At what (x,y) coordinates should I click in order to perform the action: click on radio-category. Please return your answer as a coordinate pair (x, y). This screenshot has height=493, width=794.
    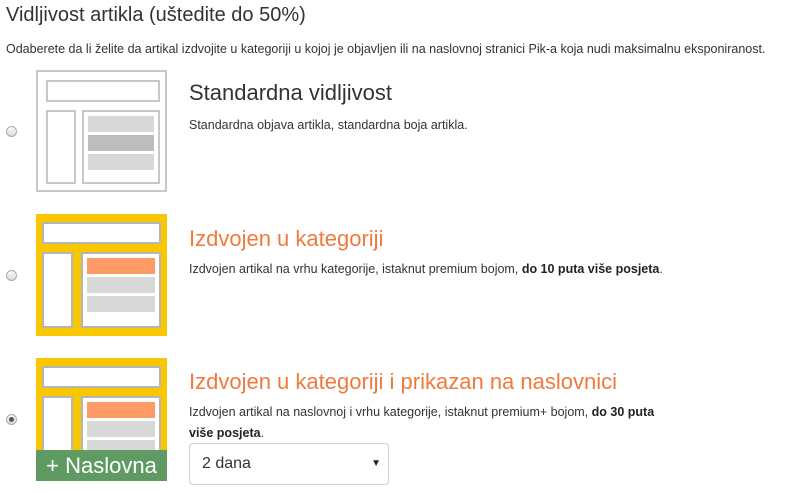
    Looking at the image, I should click on (11, 275).